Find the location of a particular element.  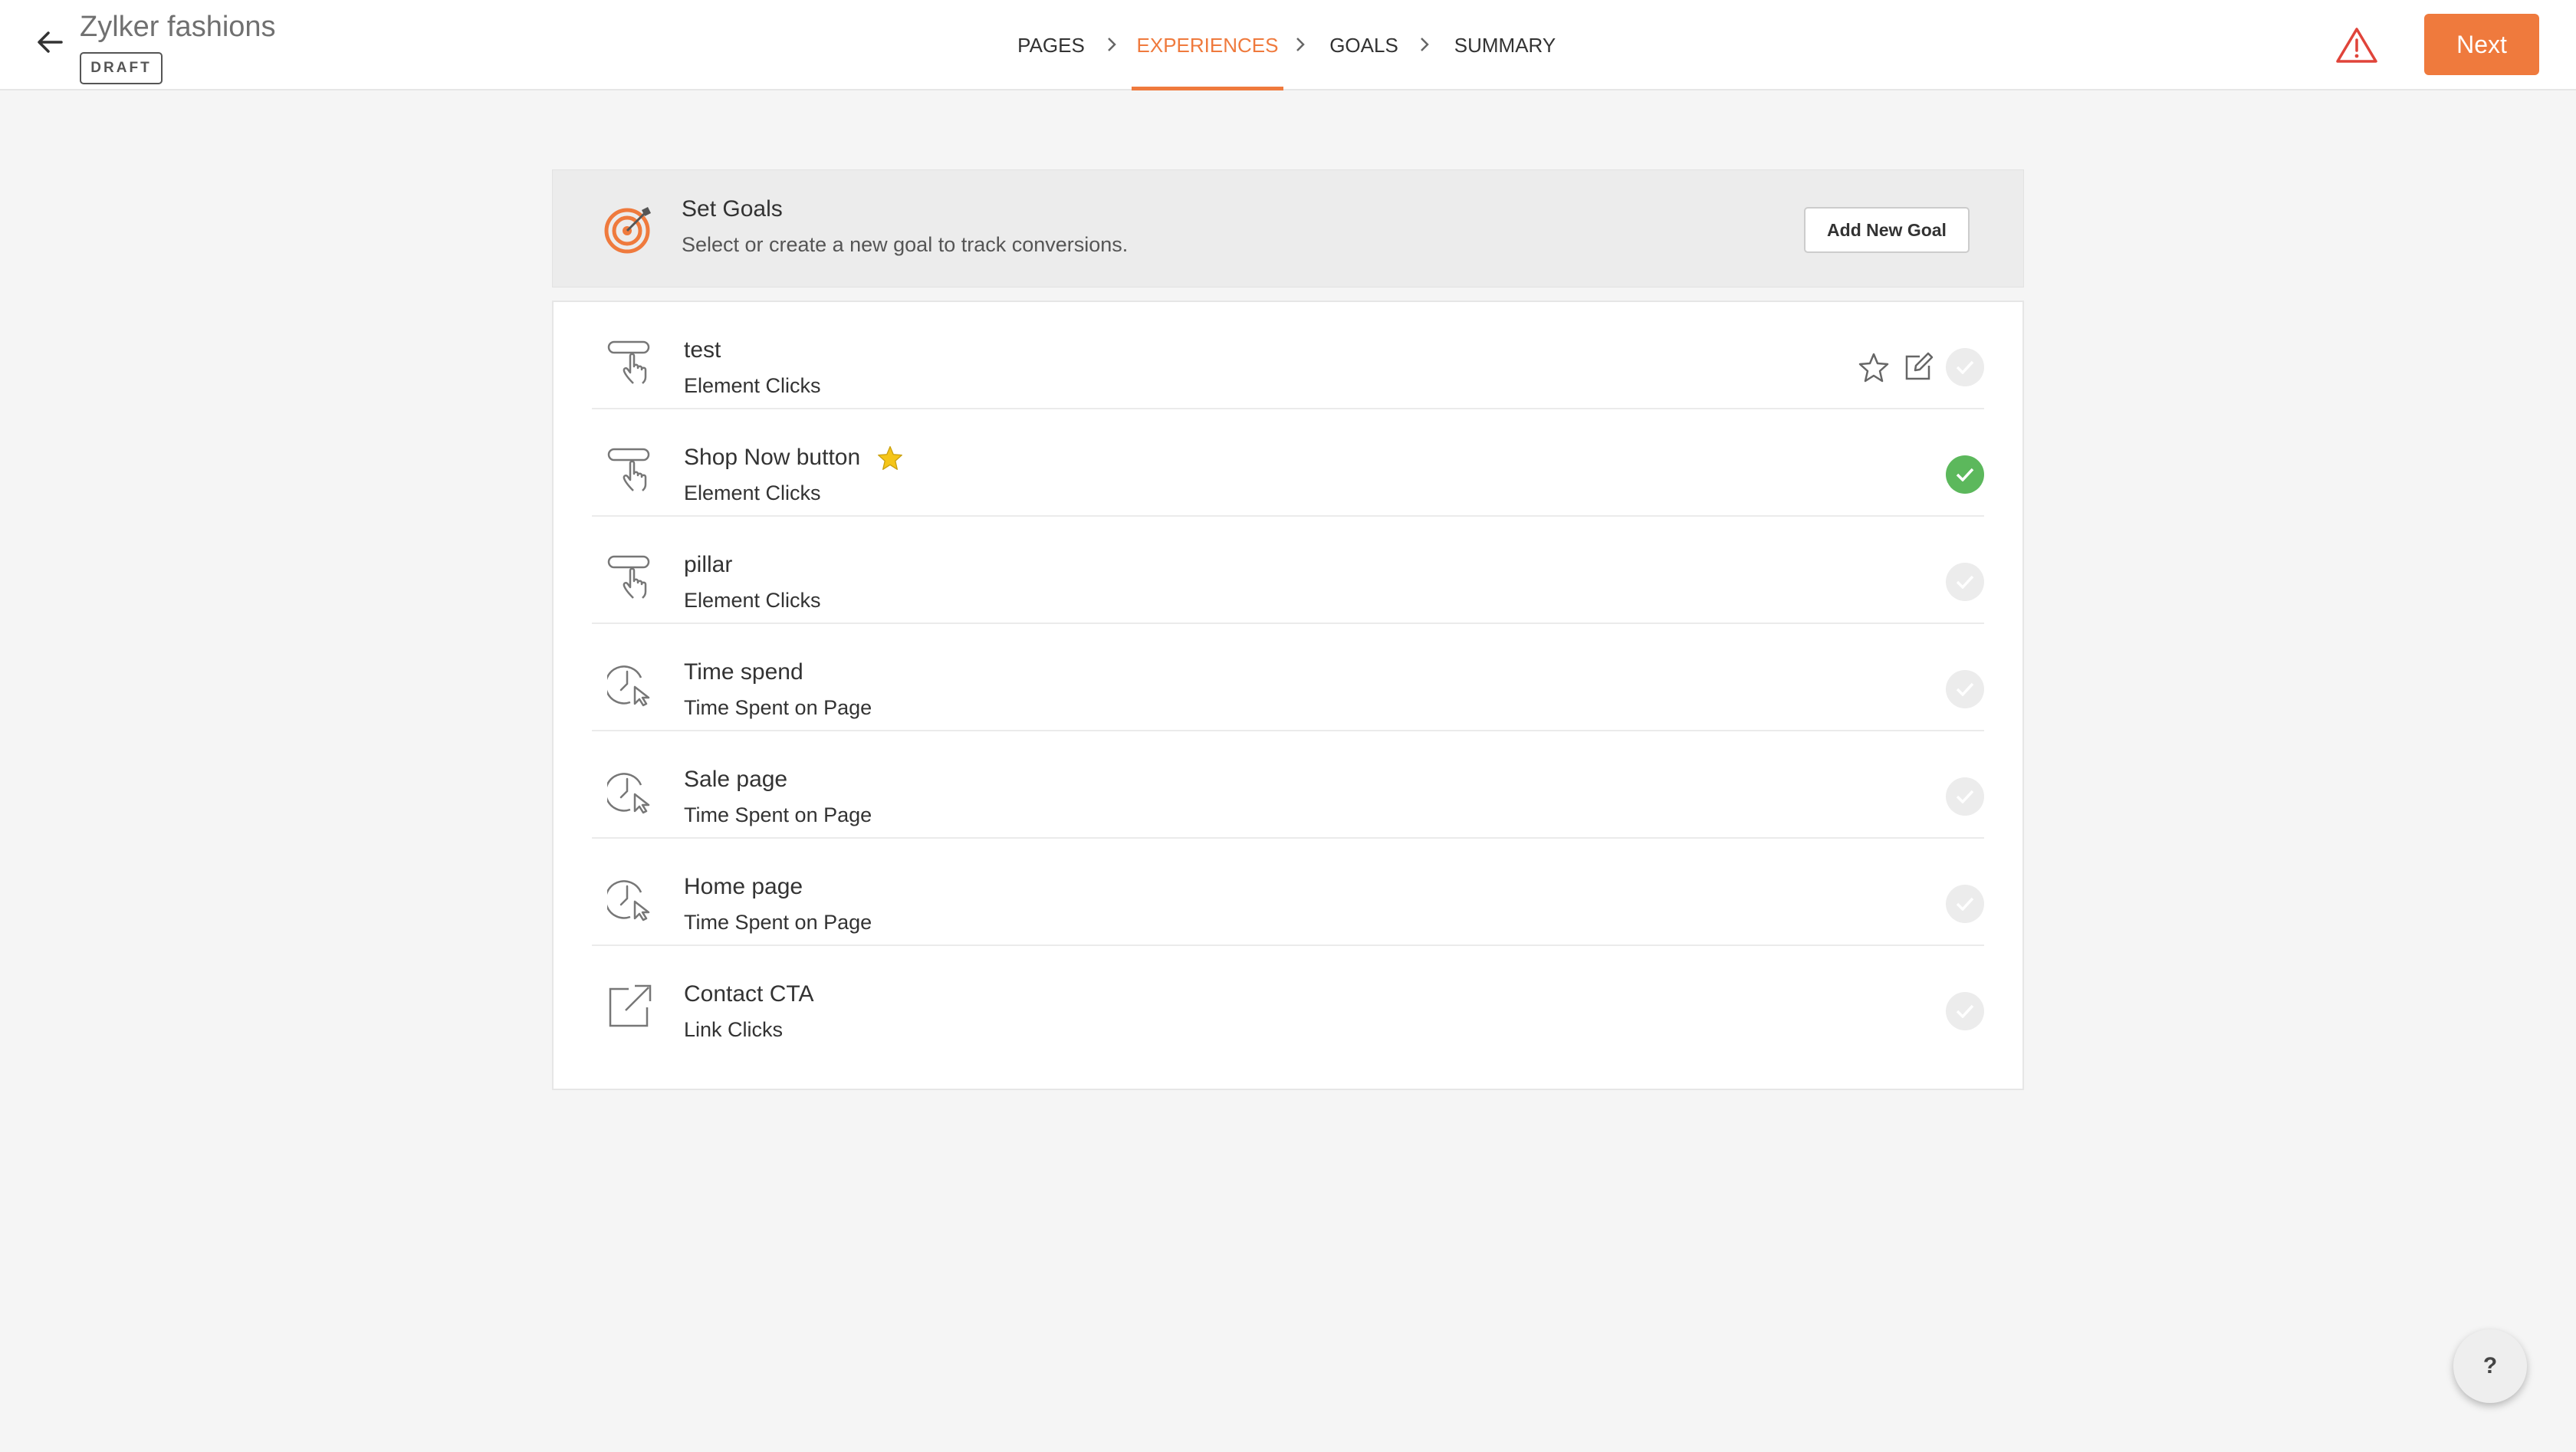

goal-row: Shop Now button Element Clicks is located at coordinates (1288, 463).